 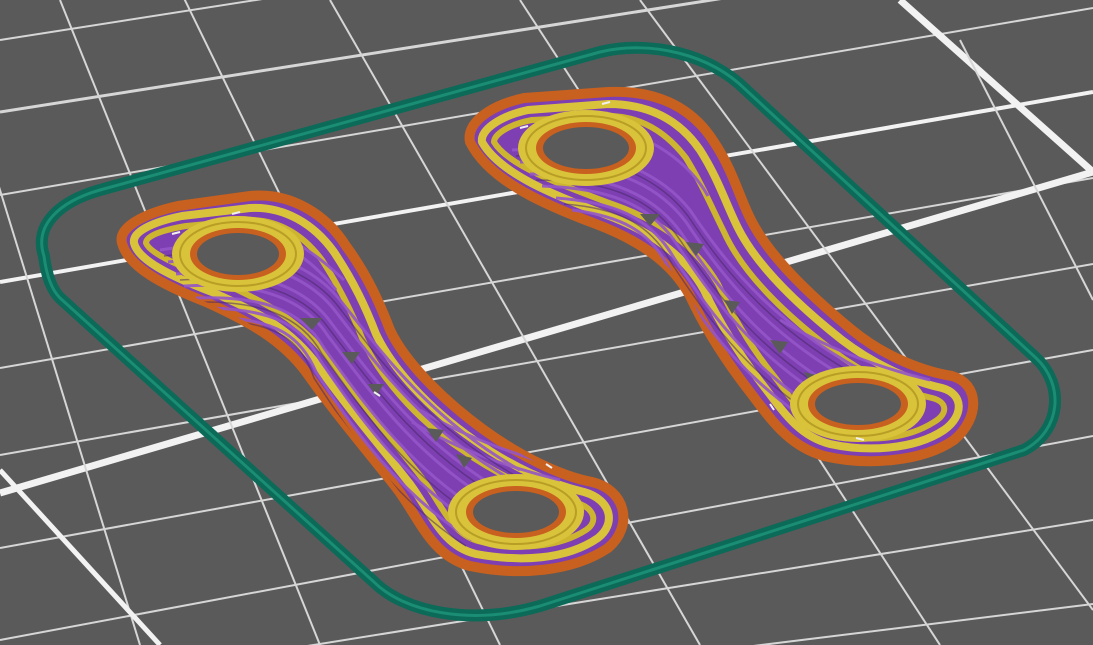 I want to click on hole-bottom-right, so click(x=858, y=404).